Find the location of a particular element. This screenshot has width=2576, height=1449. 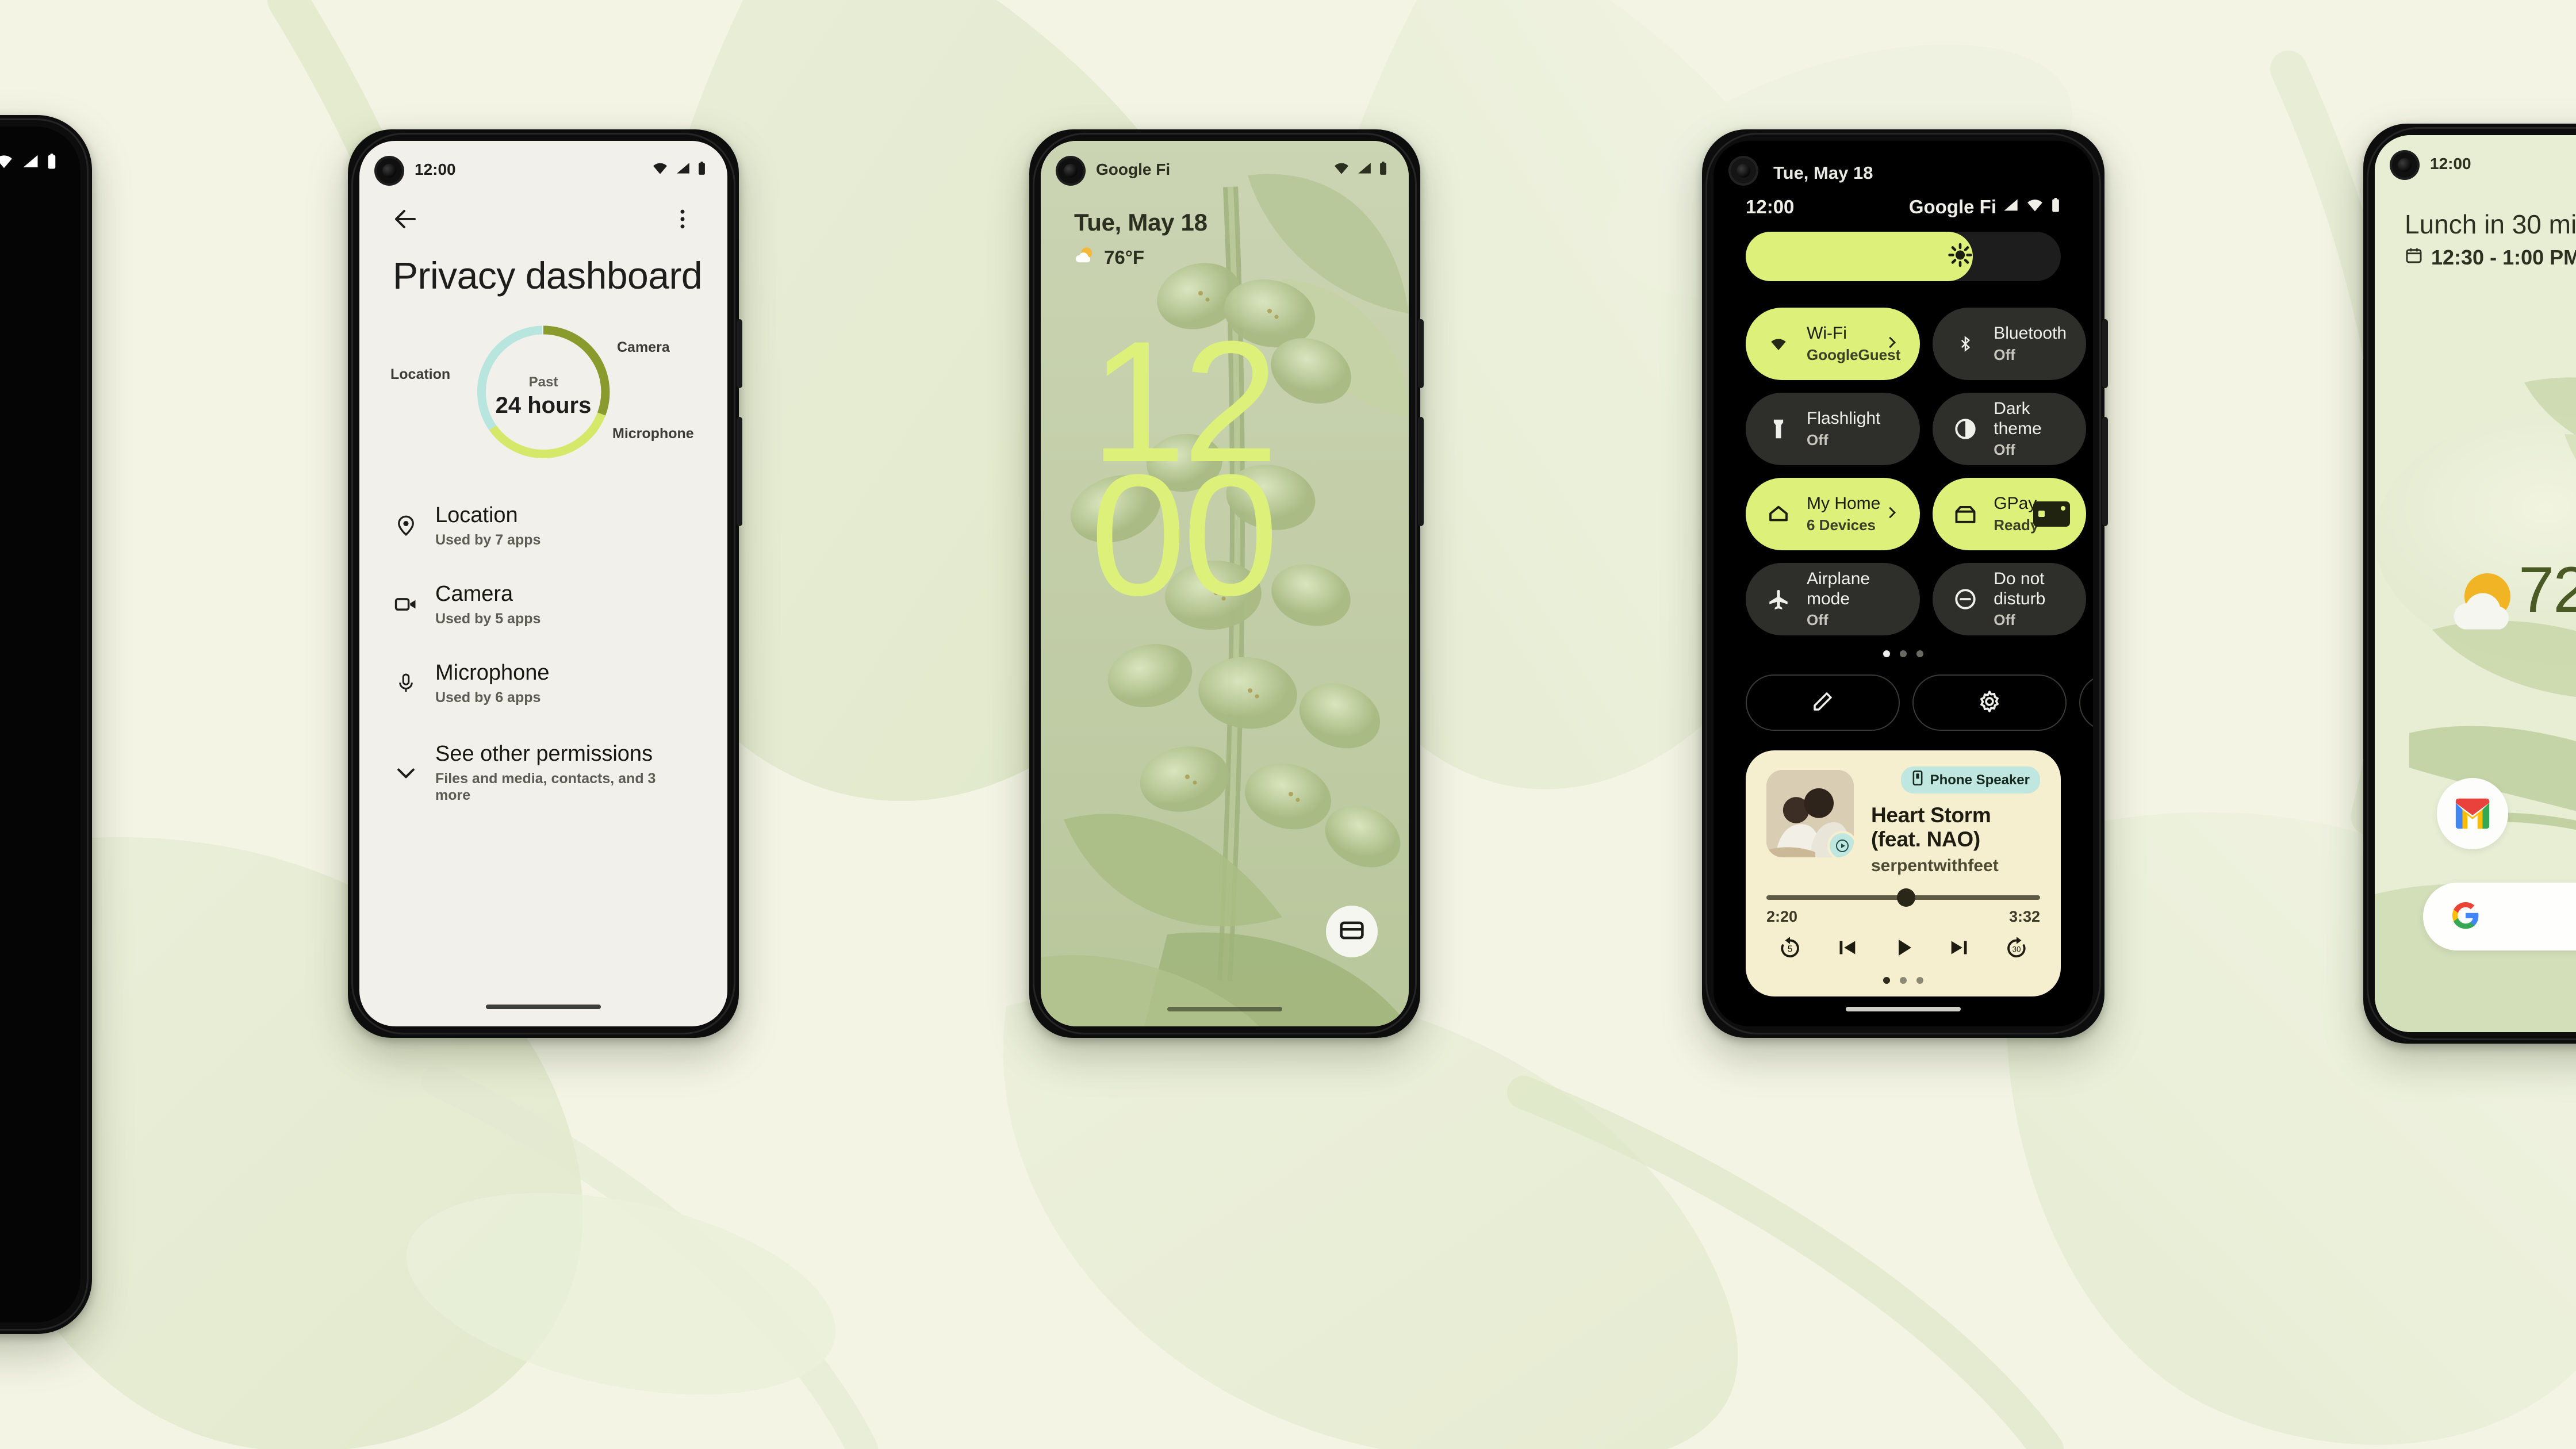

forward-30-icon: 30 is located at coordinates (2016, 949).